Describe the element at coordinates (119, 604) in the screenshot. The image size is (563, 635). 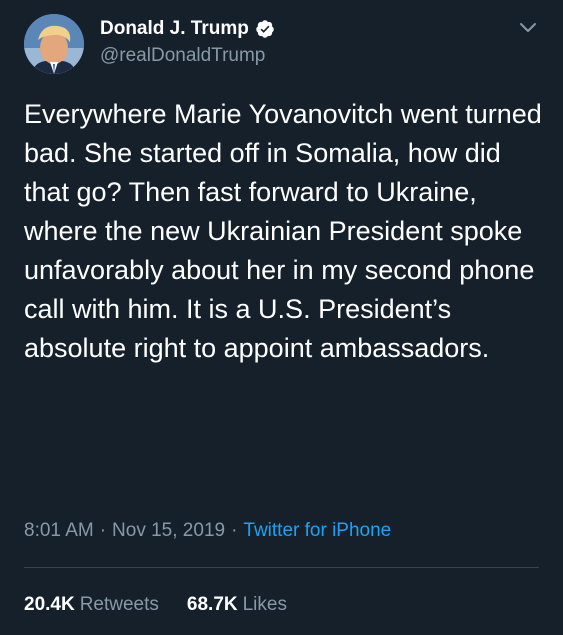
I see `retweets-label: Retweets` at that location.